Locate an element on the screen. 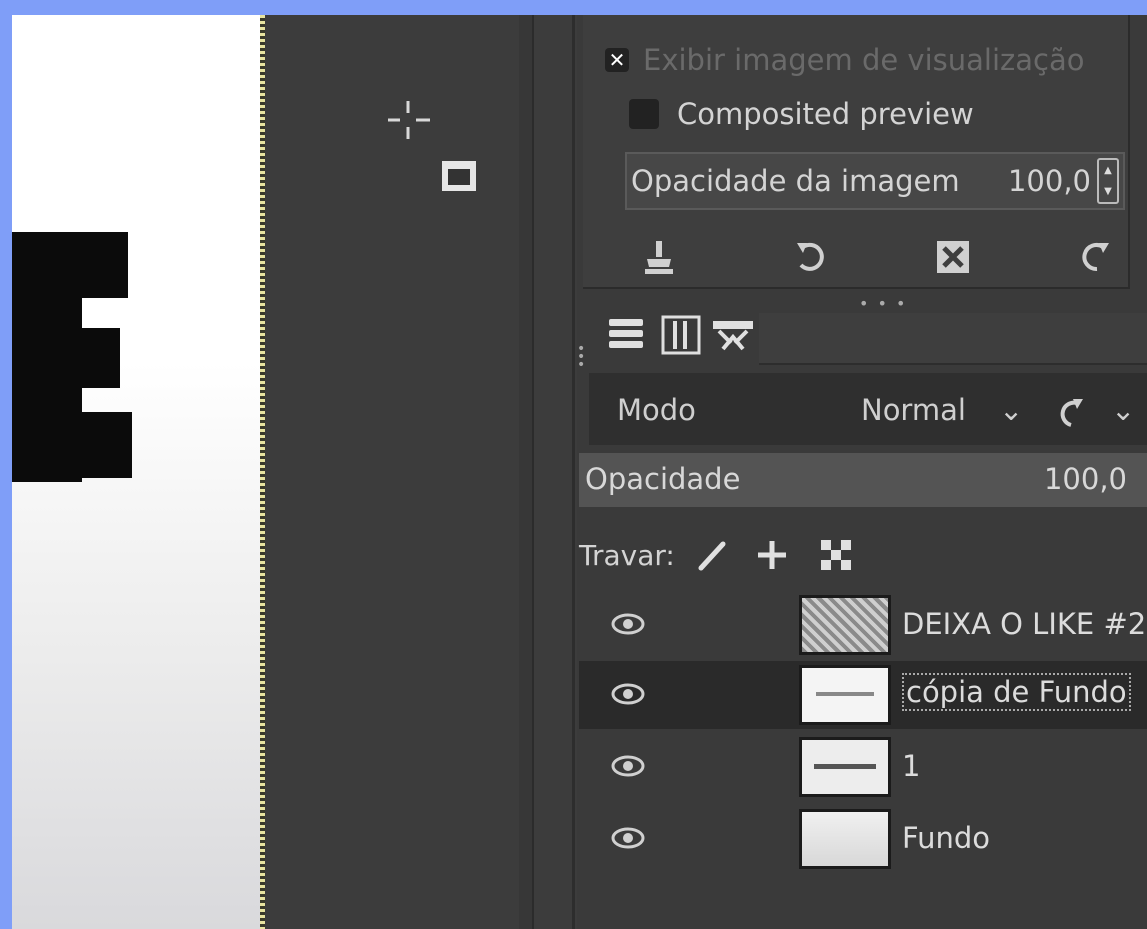  dock-divider is located at coordinates (573, 472).